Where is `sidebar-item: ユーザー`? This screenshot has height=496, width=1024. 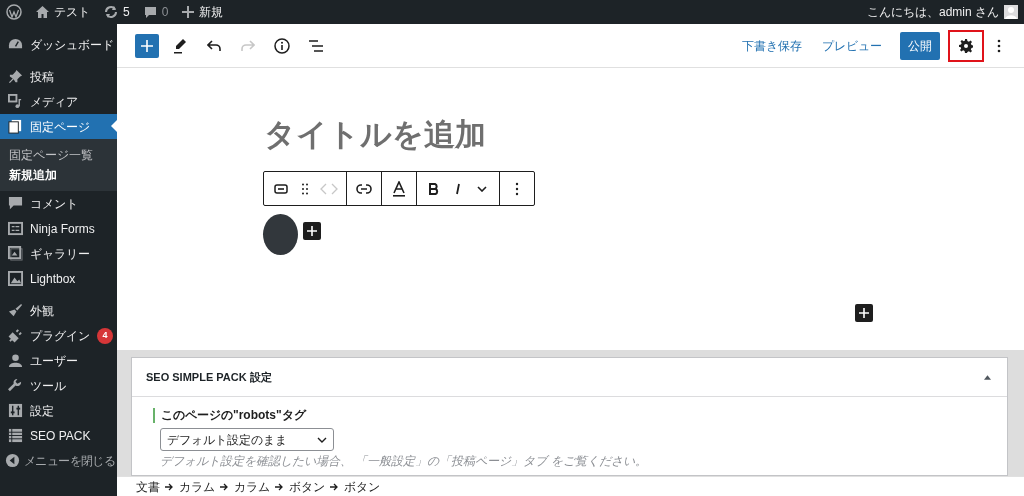
sidebar-item: ユーザー is located at coordinates (58, 360).